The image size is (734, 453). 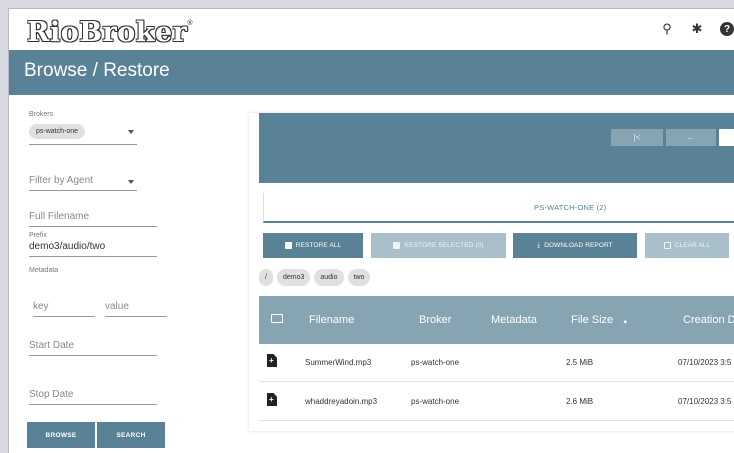 What do you see at coordinates (371, 72) in the screenshot?
I see `title-bar: Browse / Restore` at bounding box center [371, 72].